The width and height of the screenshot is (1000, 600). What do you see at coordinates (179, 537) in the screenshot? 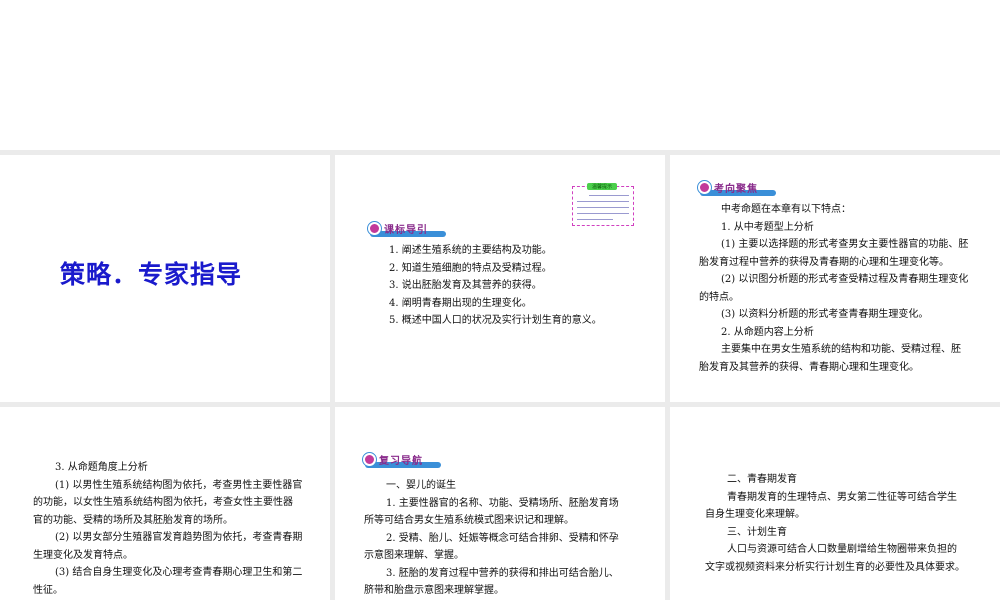
I see `text-line: (2) 以男女部分生殖器官发育趋势图为依托，考查青春期` at bounding box center [179, 537].